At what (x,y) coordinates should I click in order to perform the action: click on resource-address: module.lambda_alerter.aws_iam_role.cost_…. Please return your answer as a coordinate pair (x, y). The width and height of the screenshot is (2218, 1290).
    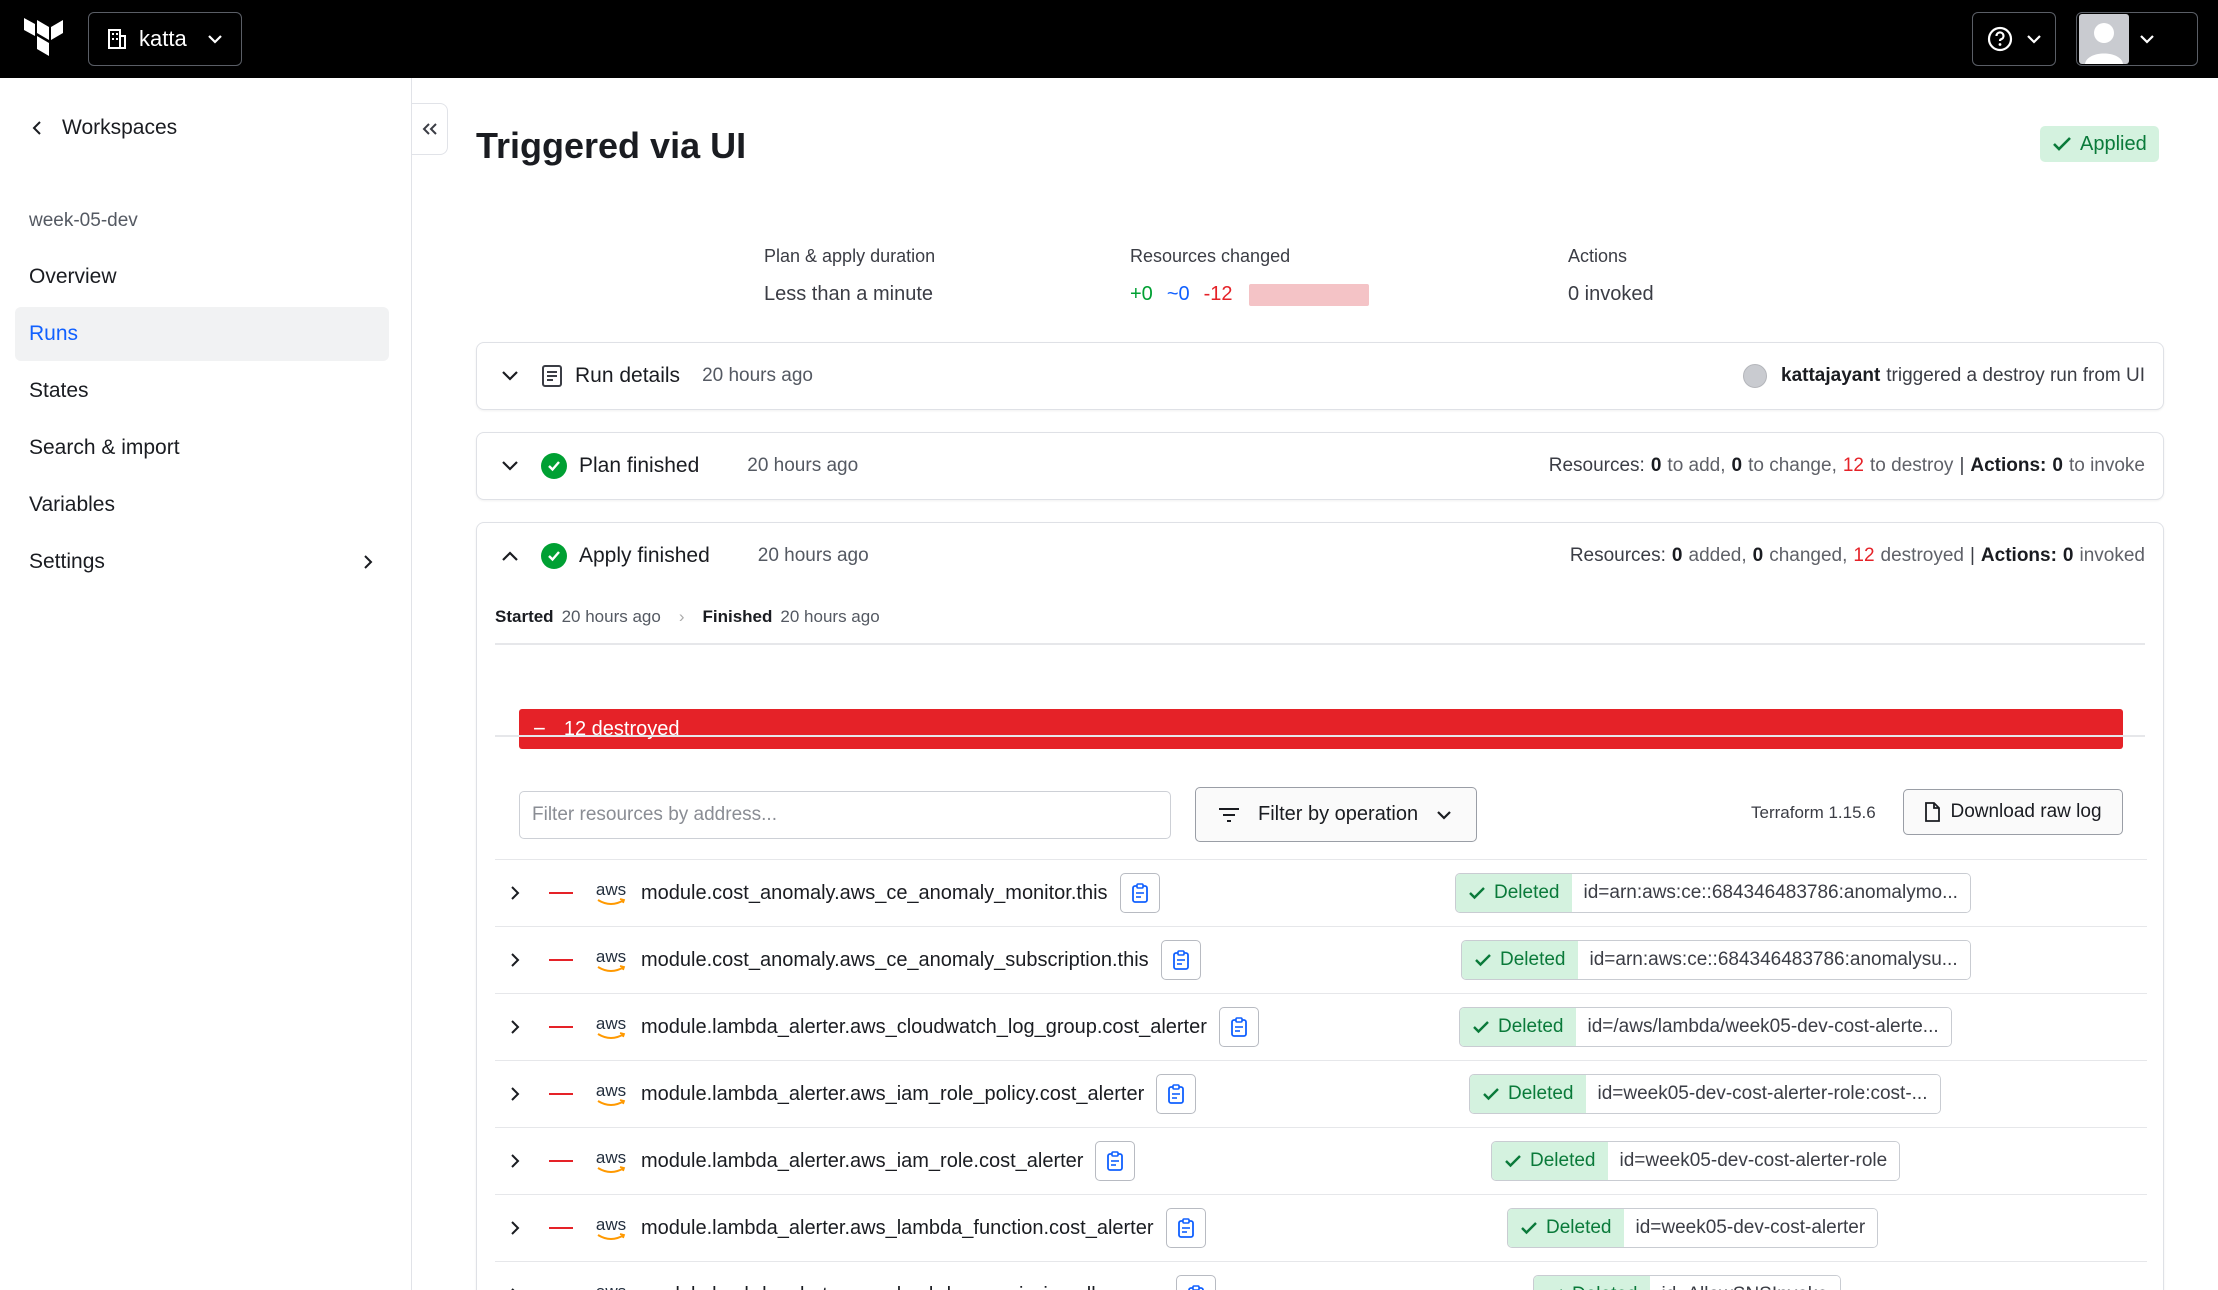
    Looking at the image, I should click on (862, 1160).